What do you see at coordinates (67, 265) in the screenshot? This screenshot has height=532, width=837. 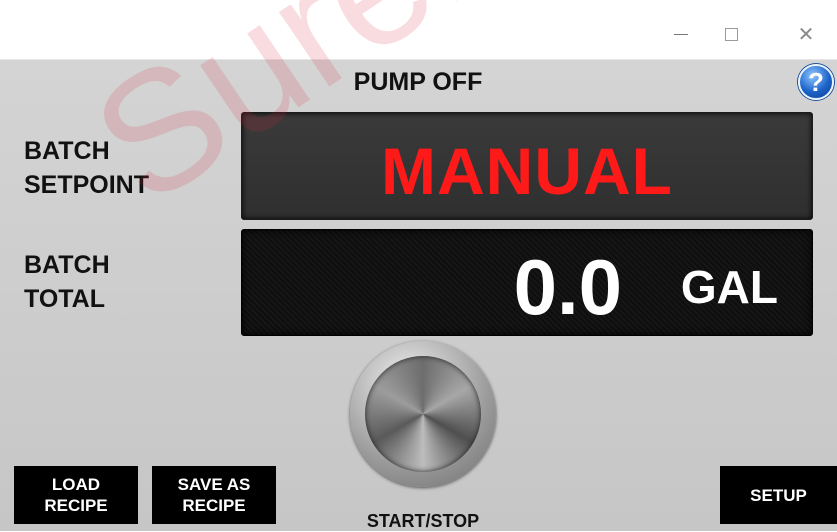 I see `batch-total-label-line1: BATCH` at bounding box center [67, 265].